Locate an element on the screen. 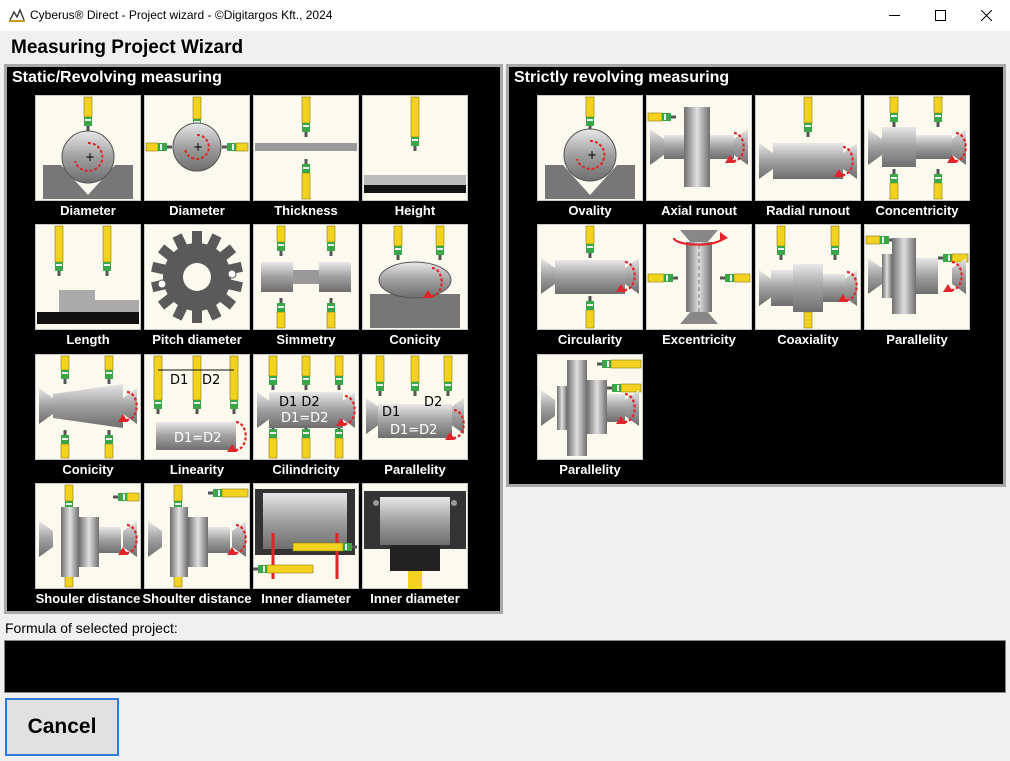 This screenshot has width=1010, height=761. circularity-icon is located at coordinates (590, 277).